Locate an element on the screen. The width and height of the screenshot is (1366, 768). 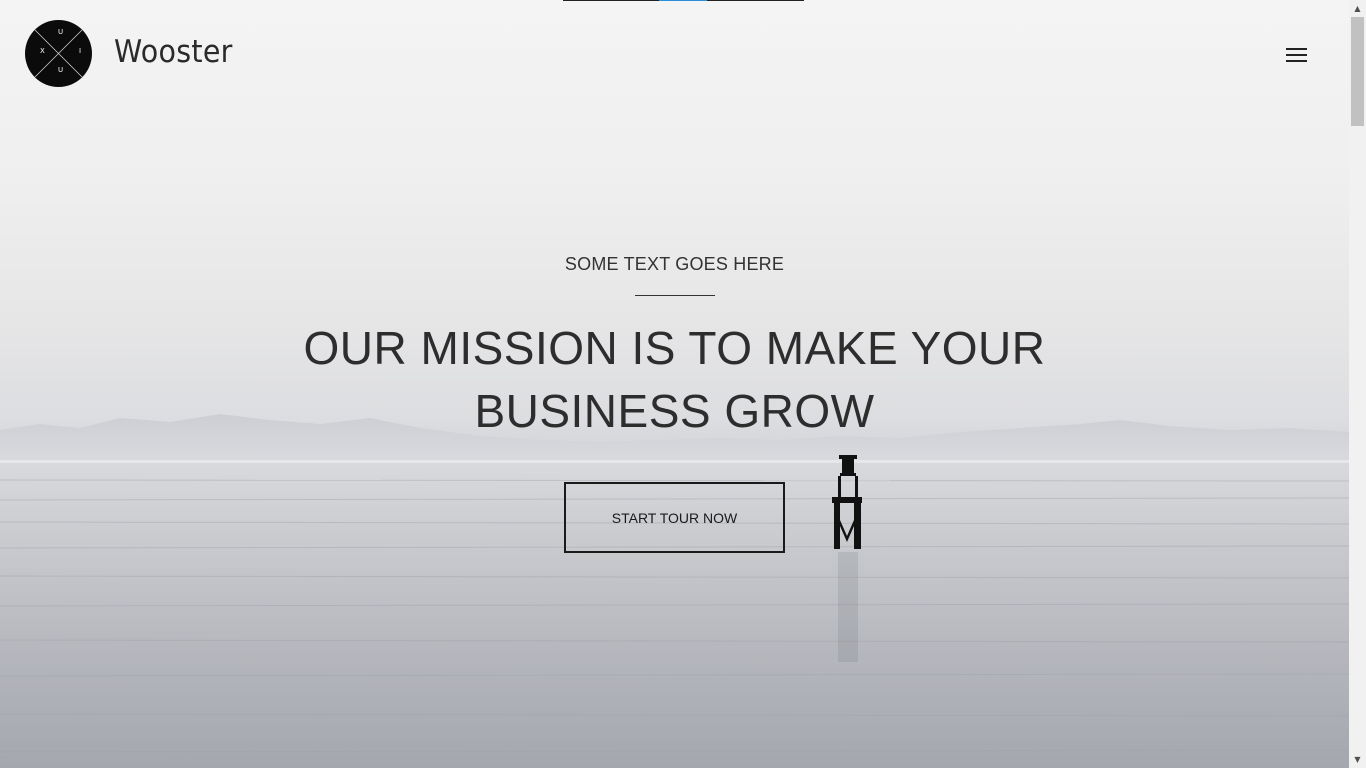
scrollbar-thumb is located at coordinates (1357, 71).